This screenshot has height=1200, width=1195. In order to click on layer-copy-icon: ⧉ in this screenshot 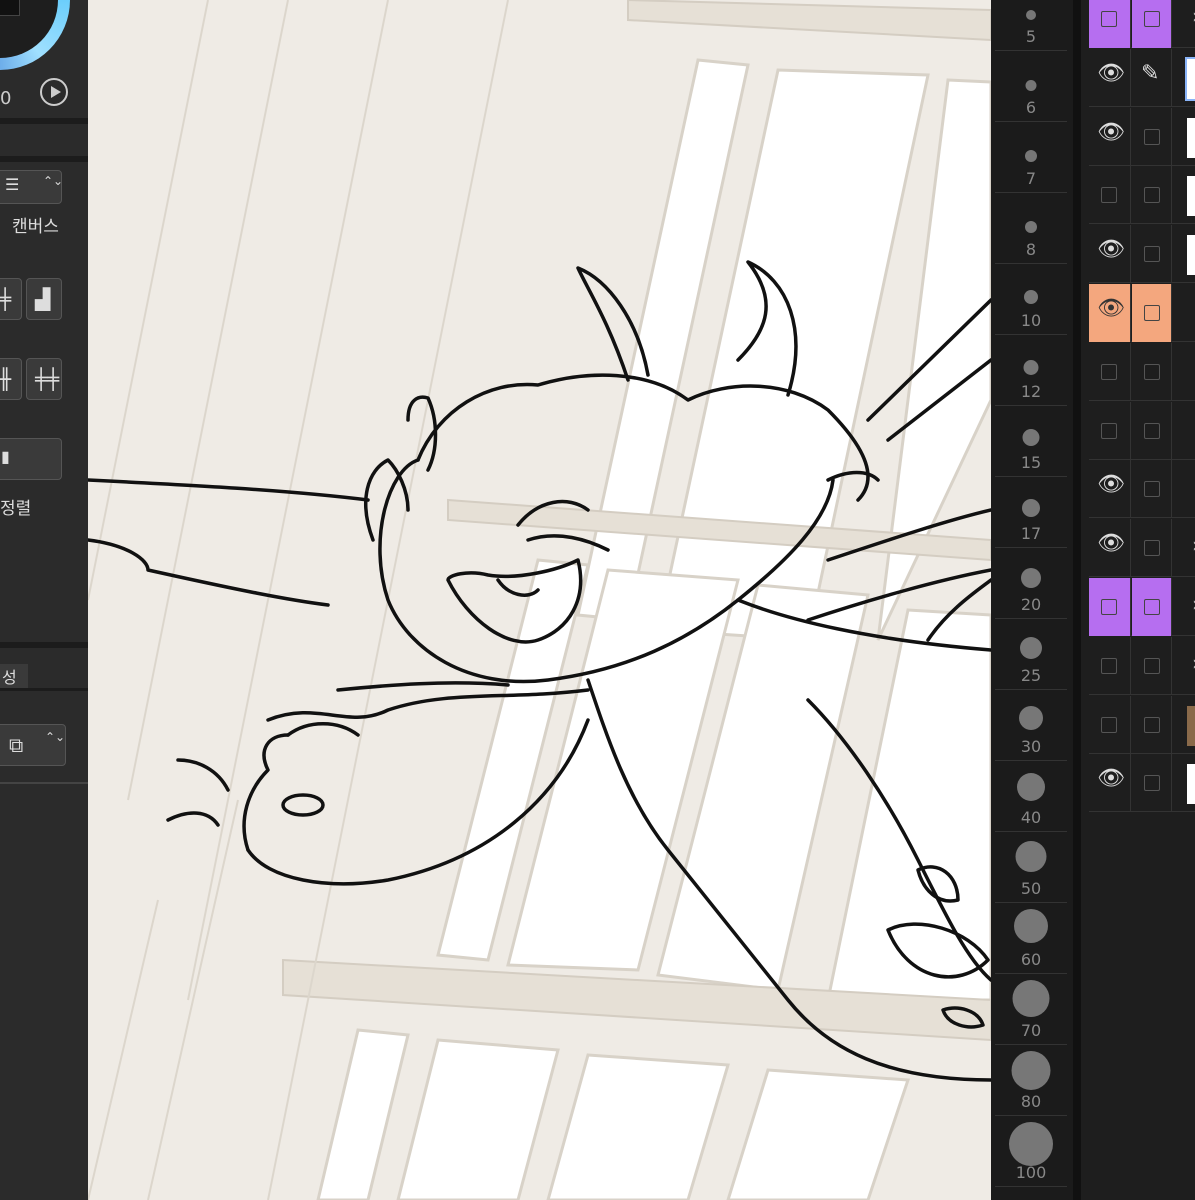, I will do `click(16, 745)`.